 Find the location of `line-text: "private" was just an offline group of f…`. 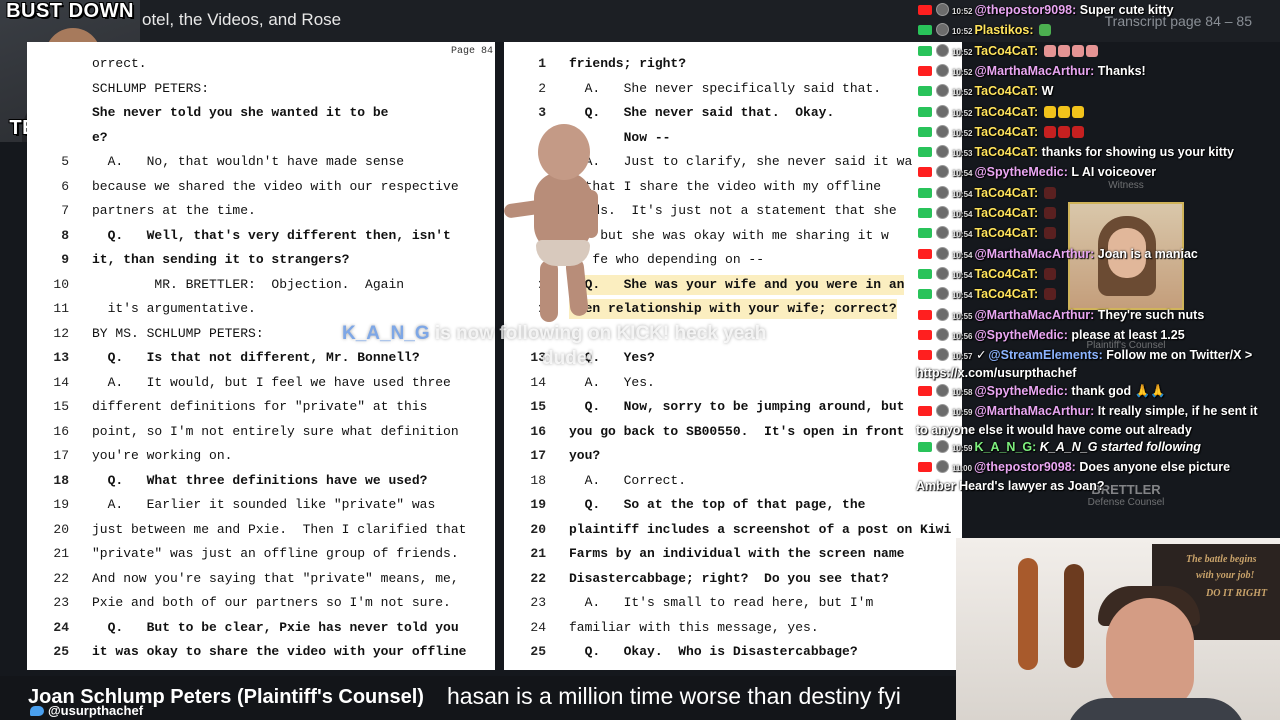

line-text: "private" was just an offline group of f… is located at coordinates (275, 553).